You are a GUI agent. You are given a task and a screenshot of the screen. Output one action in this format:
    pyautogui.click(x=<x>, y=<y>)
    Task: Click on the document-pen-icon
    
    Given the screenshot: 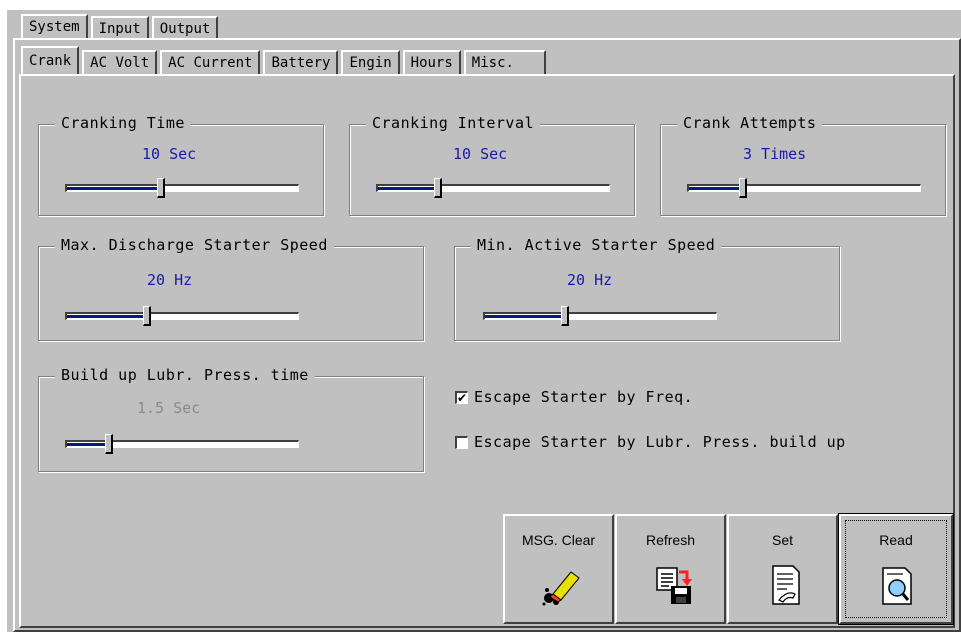 What is the action you would take?
    pyautogui.click(x=786, y=585)
    